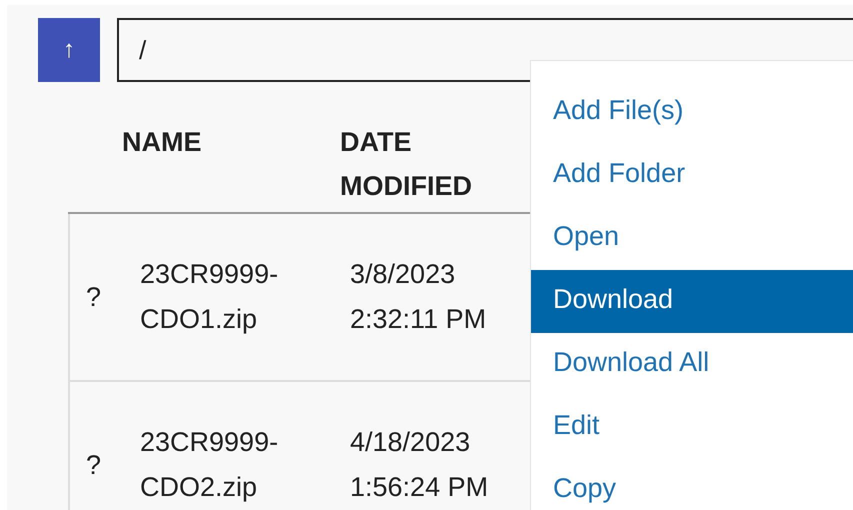  What do you see at coordinates (162, 142) in the screenshot?
I see `column-header: NAME` at bounding box center [162, 142].